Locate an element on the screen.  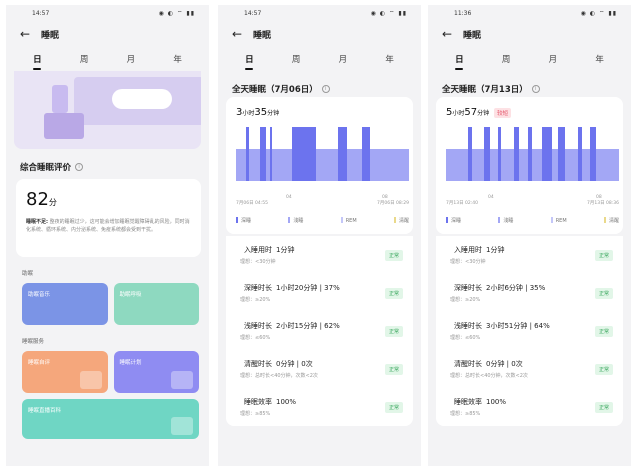
metric-main: 清醒时长 0分钟 | 0次 is located at coordinates (279, 364).